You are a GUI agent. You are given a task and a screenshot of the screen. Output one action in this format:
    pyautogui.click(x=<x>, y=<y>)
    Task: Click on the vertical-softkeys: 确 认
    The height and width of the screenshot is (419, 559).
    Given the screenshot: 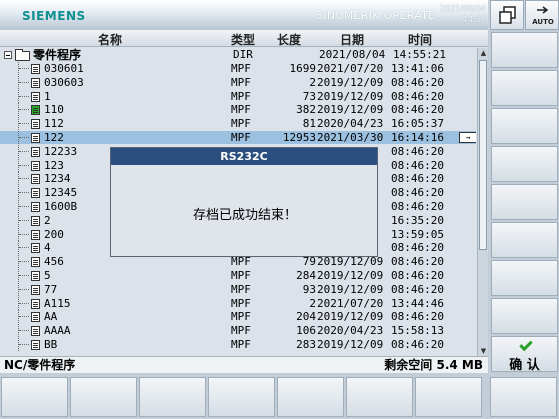 What is the action you would take?
    pyautogui.click(x=523, y=201)
    